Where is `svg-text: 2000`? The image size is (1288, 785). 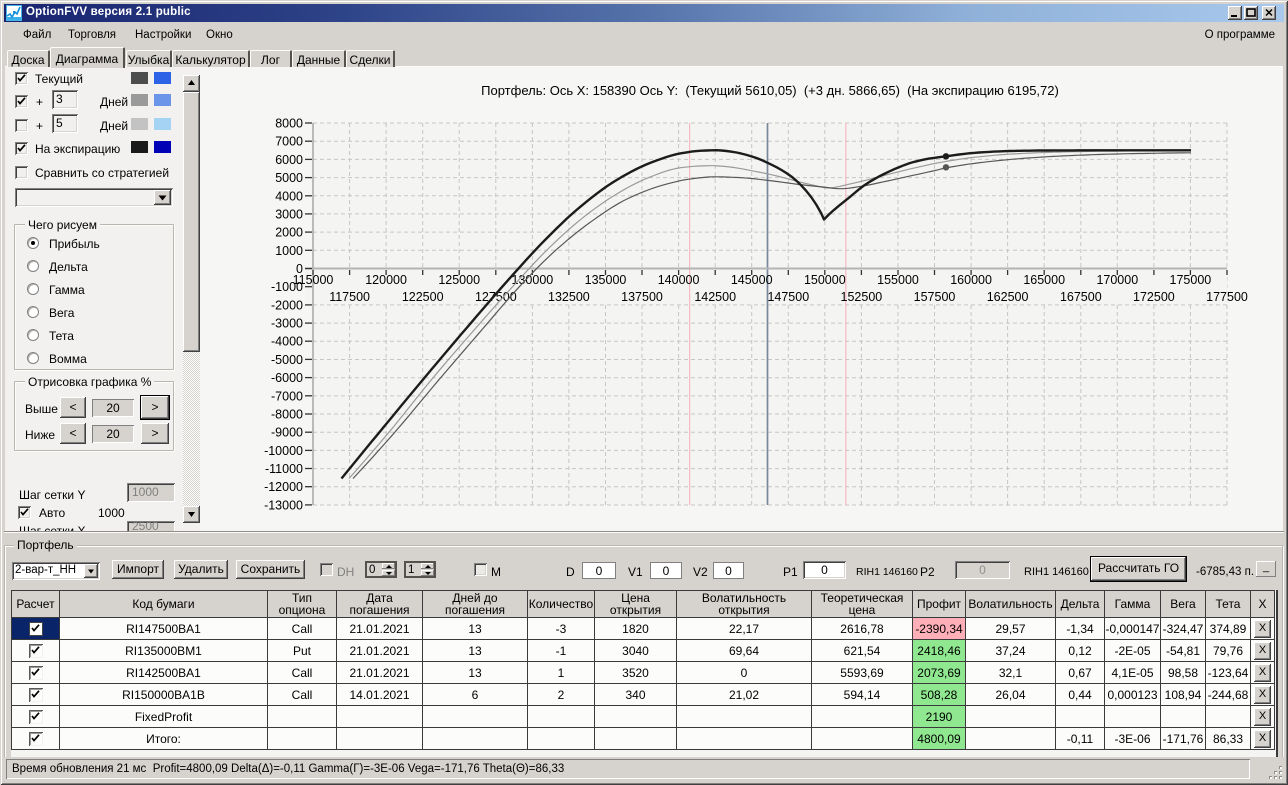
svg-text: 2000 is located at coordinates (289, 233).